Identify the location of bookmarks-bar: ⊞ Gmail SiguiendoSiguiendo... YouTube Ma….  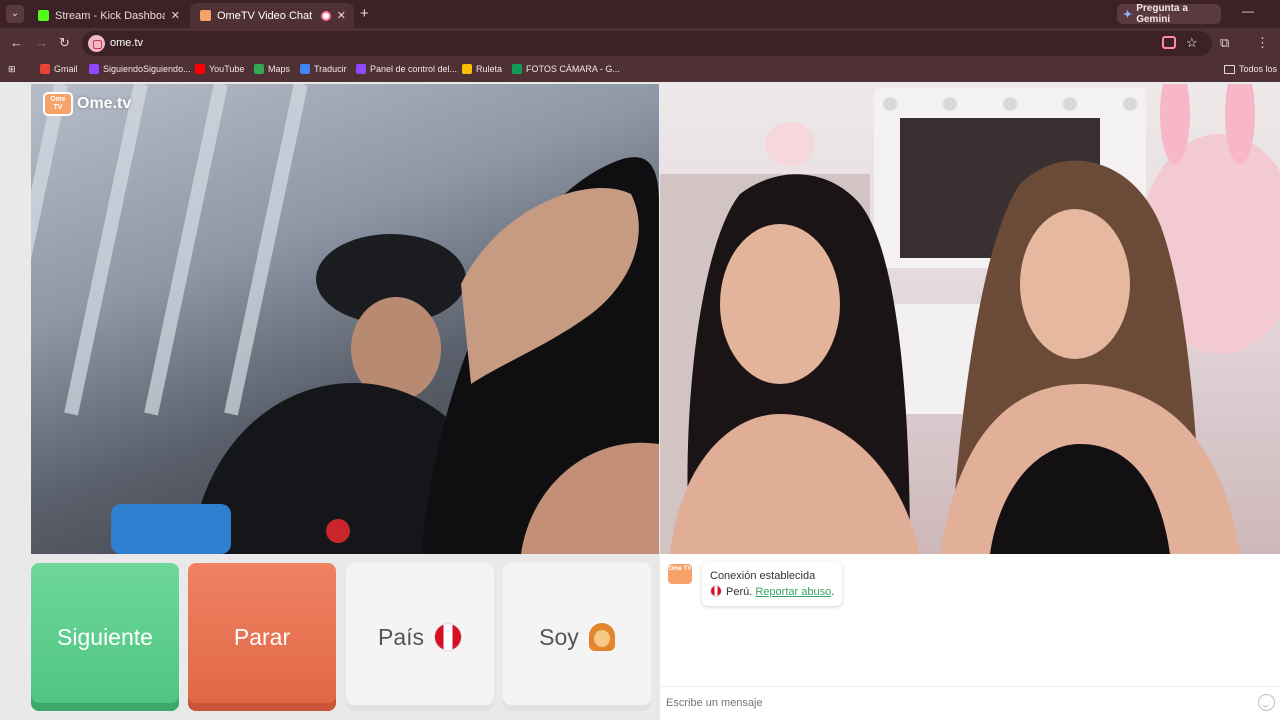
(640, 70).